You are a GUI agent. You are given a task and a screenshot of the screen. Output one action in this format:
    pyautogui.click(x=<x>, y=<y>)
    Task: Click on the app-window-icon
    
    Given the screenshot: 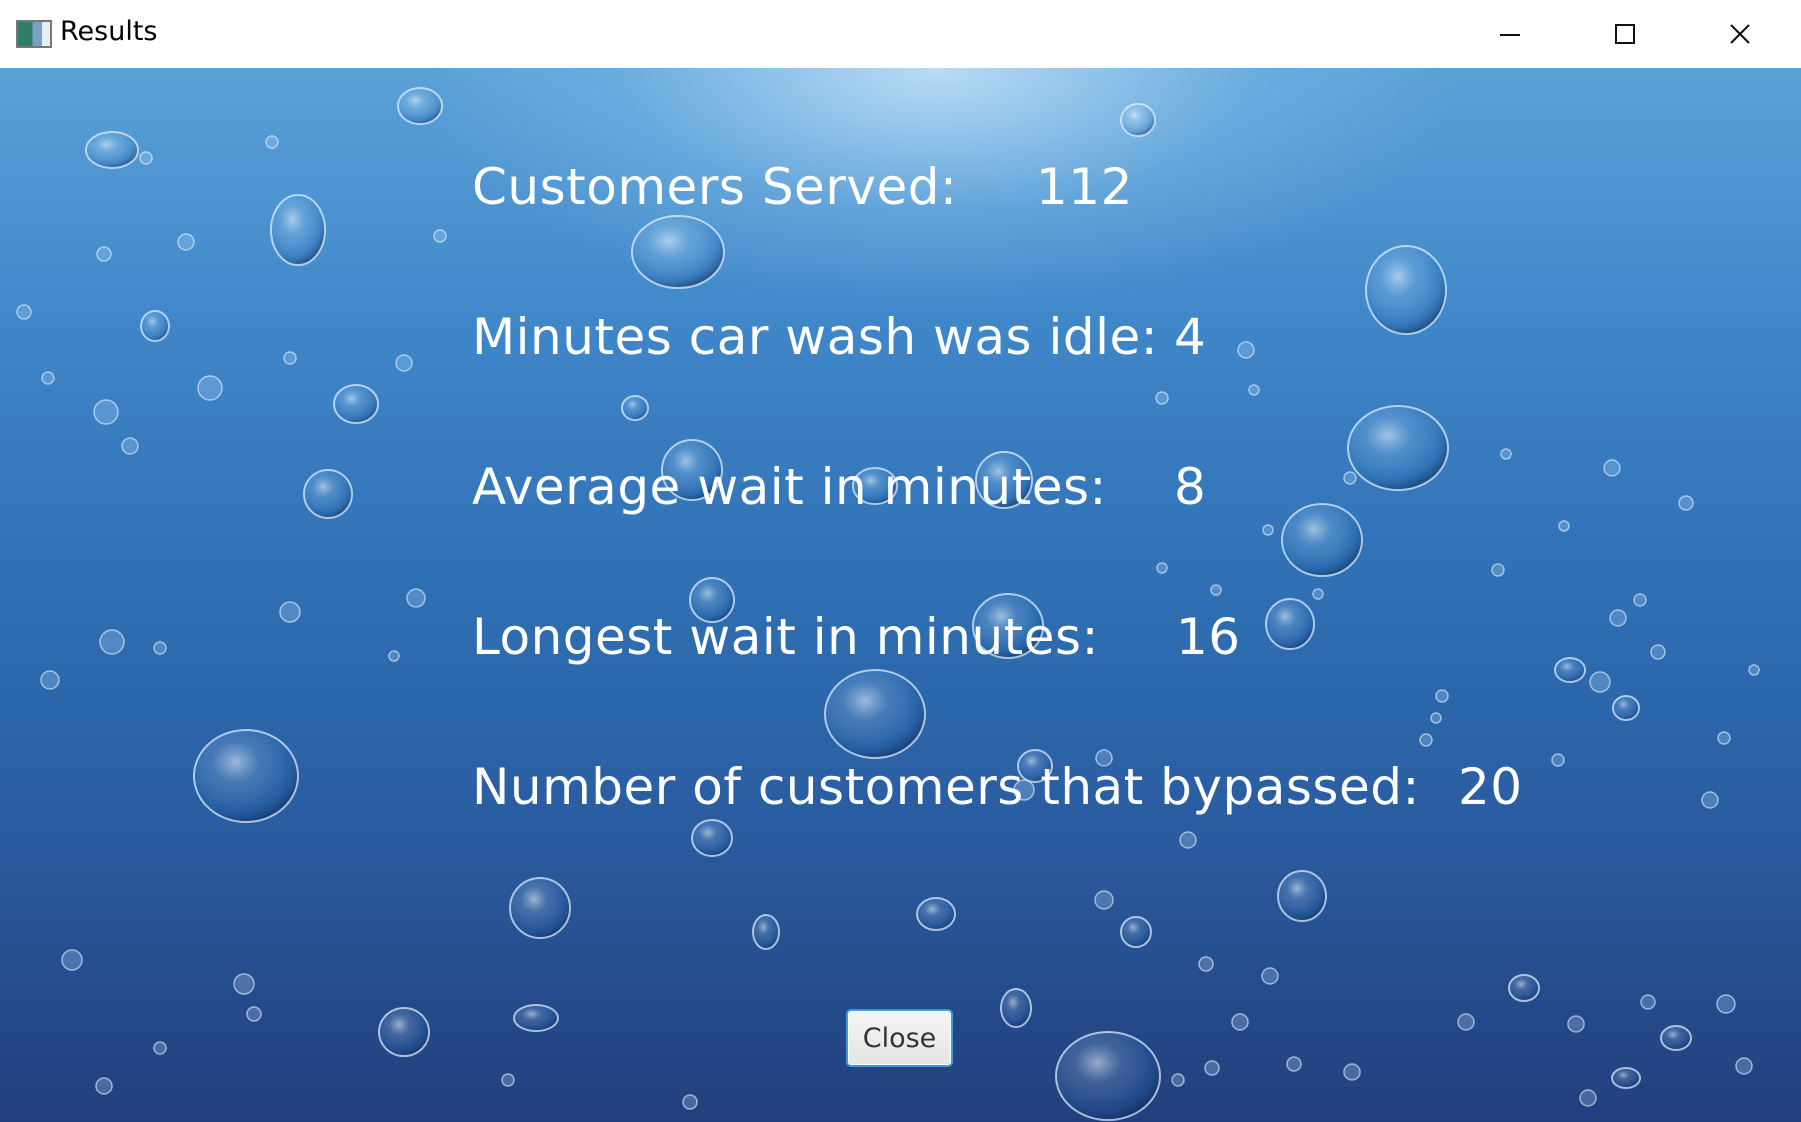 What is the action you would take?
    pyautogui.click(x=34, y=34)
    